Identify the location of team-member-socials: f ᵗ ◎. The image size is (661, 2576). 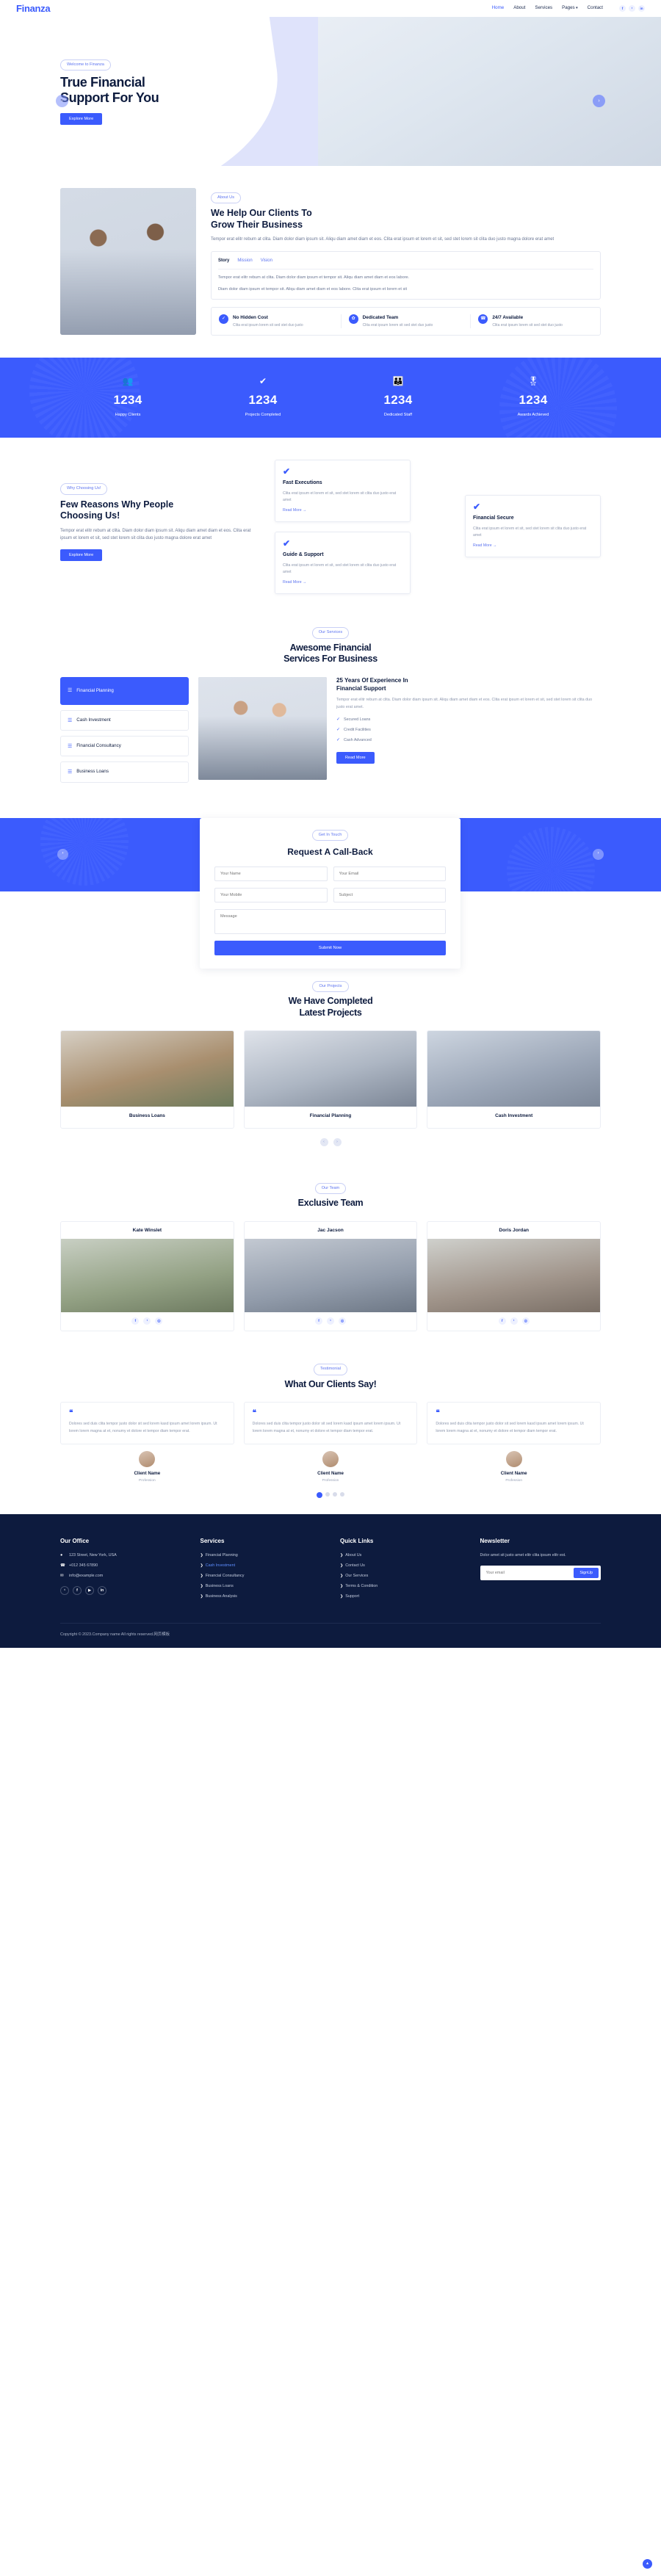
(331, 1321).